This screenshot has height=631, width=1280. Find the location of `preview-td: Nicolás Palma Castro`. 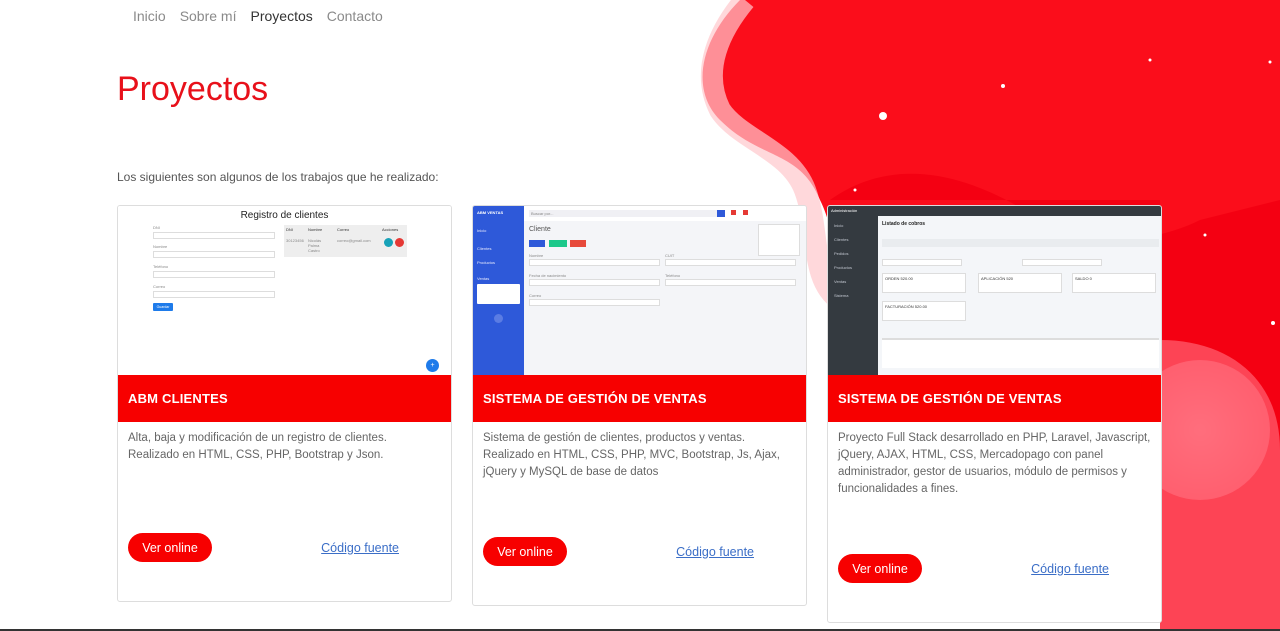

preview-td: Nicolás Palma Castro is located at coordinates (315, 245).